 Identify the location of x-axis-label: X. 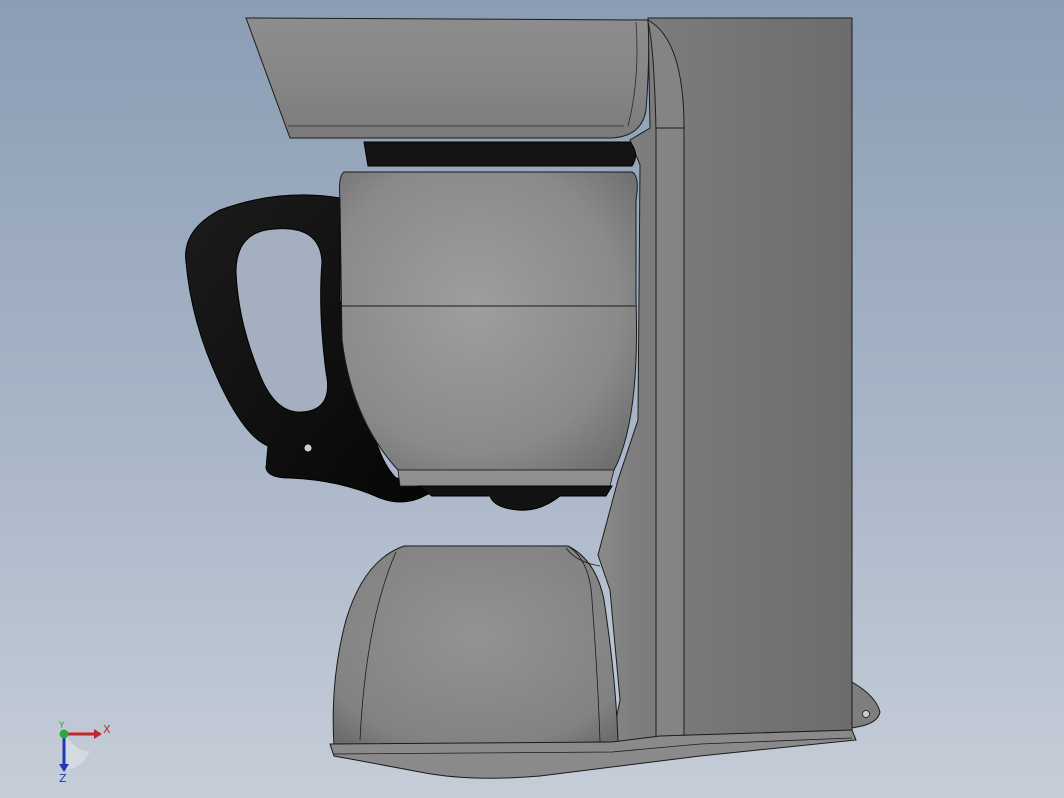
(107, 729).